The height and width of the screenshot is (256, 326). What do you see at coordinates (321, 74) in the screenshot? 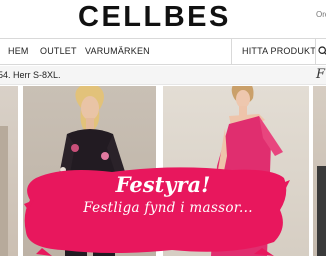
I see `promo-script-text: F` at bounding box center [321, 74].